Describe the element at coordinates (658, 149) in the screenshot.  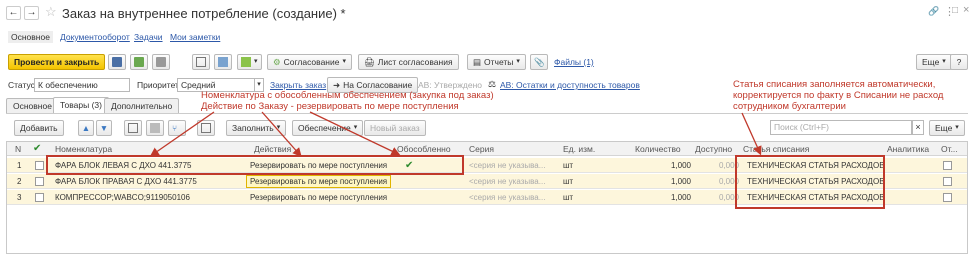
I see `col-qty: Количество` at that location.